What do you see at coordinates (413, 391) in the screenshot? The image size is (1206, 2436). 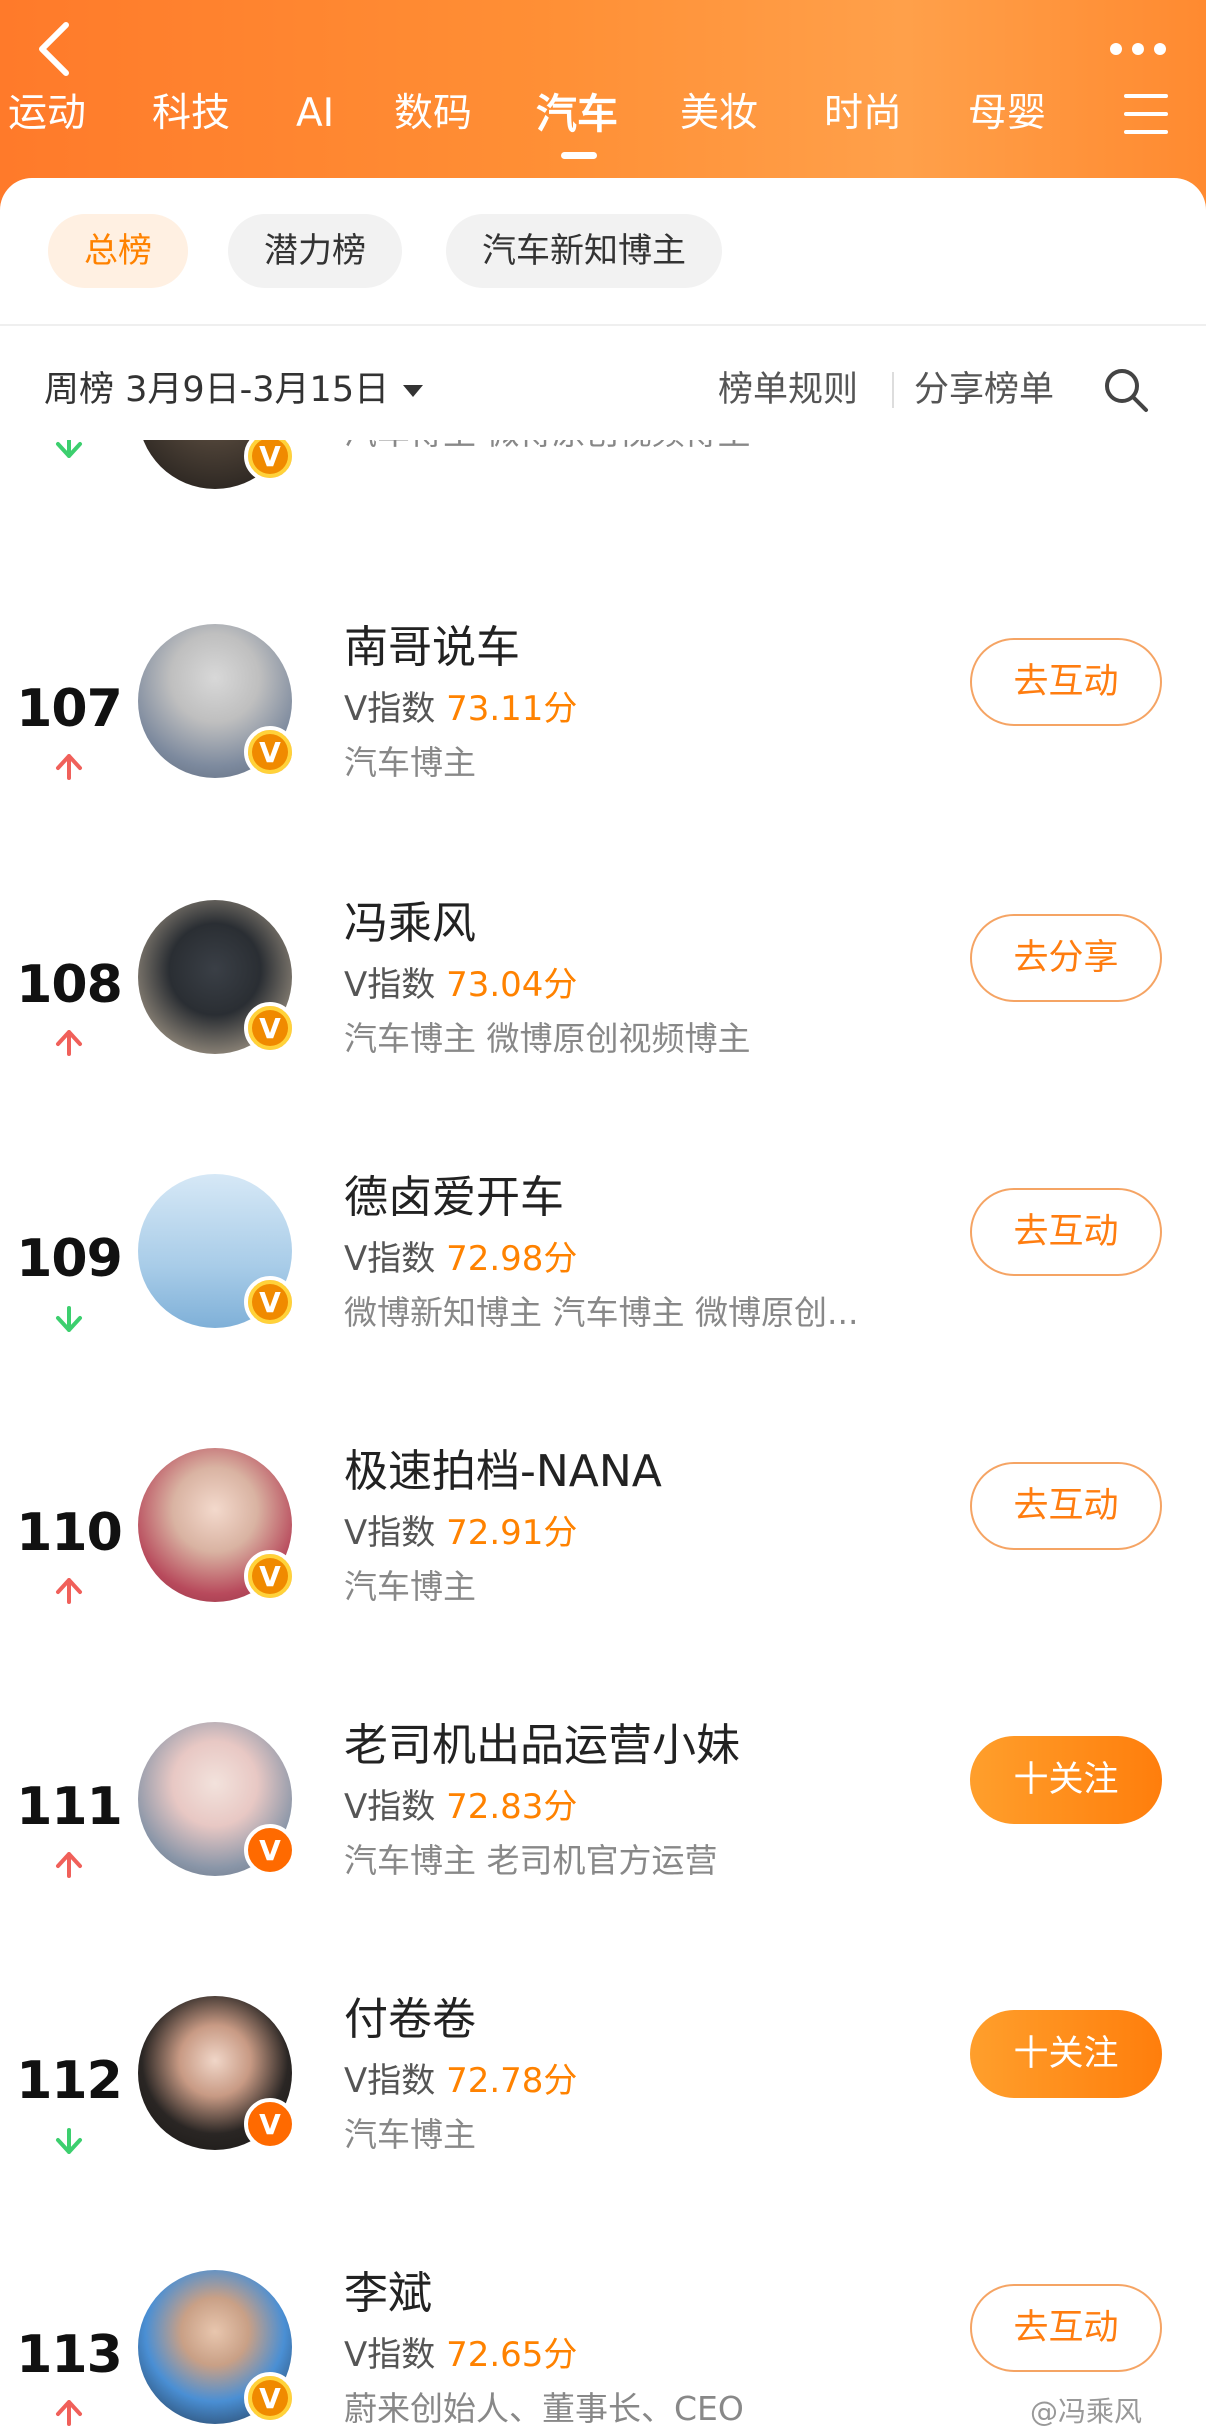 I see `caret-down-icon` at bounding box center [413, 391].